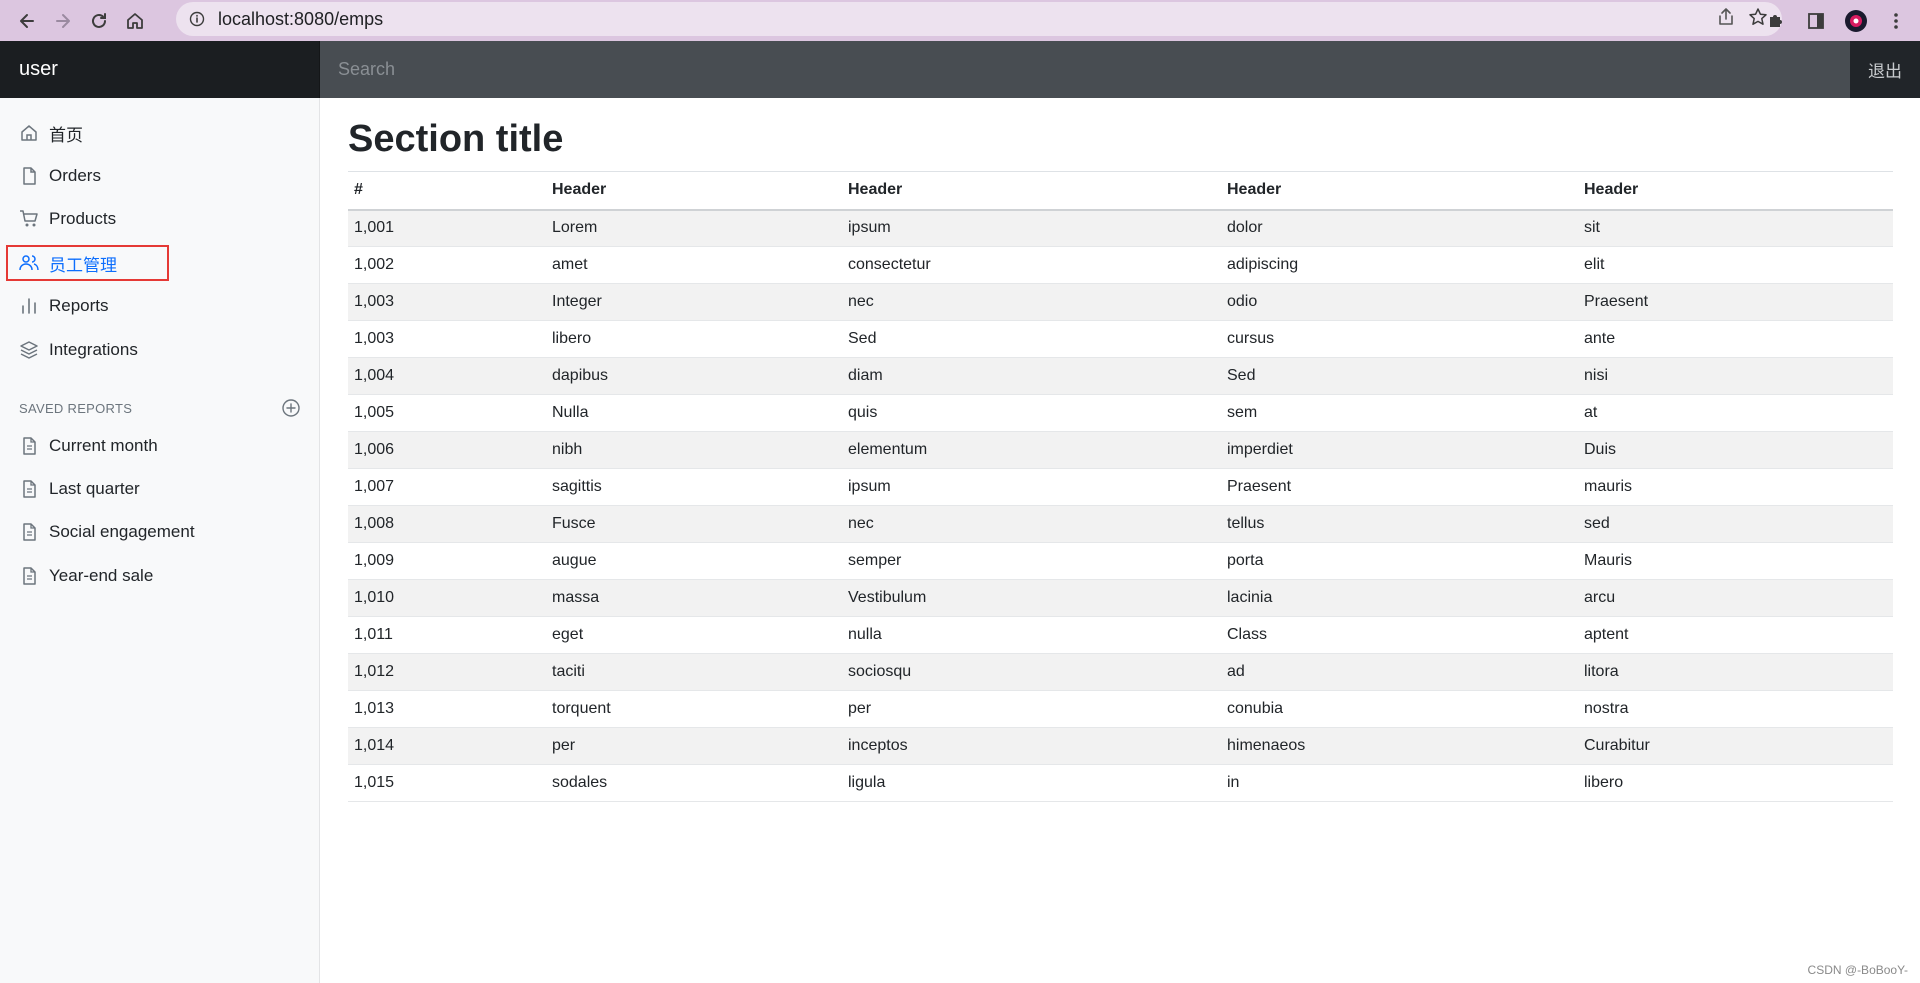 This screenshot has height=983, width=1920. Describe the element at coordinates (1735, 672) in the screenshot. I see `table-cell: litora` at that location.